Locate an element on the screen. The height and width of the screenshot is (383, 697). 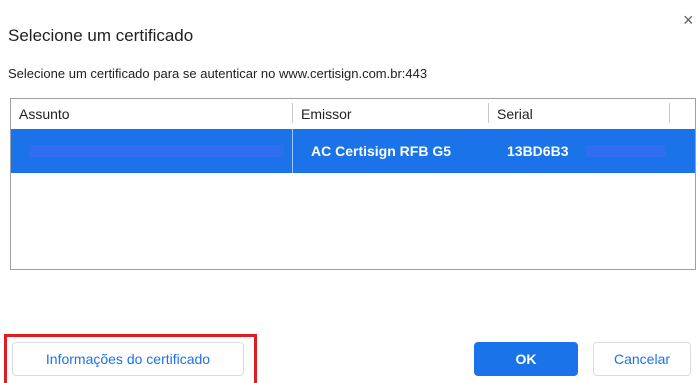
redacted-serial is located at coordinates (626, 151).